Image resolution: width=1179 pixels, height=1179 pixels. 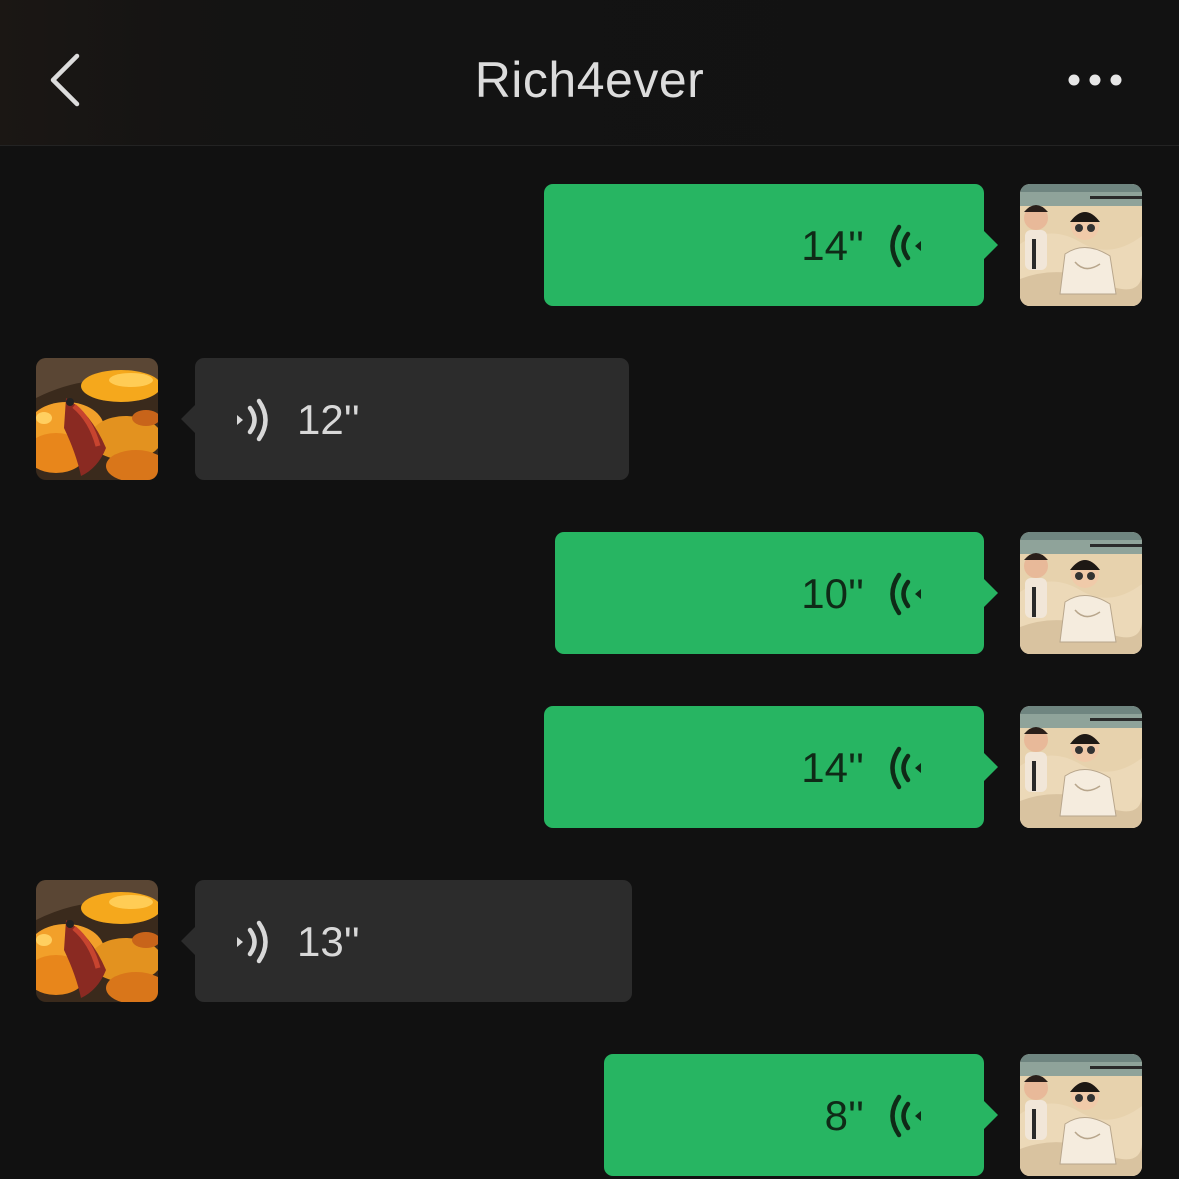 I want to click on voice-duration: 8'', so click(x=844, y=1115).